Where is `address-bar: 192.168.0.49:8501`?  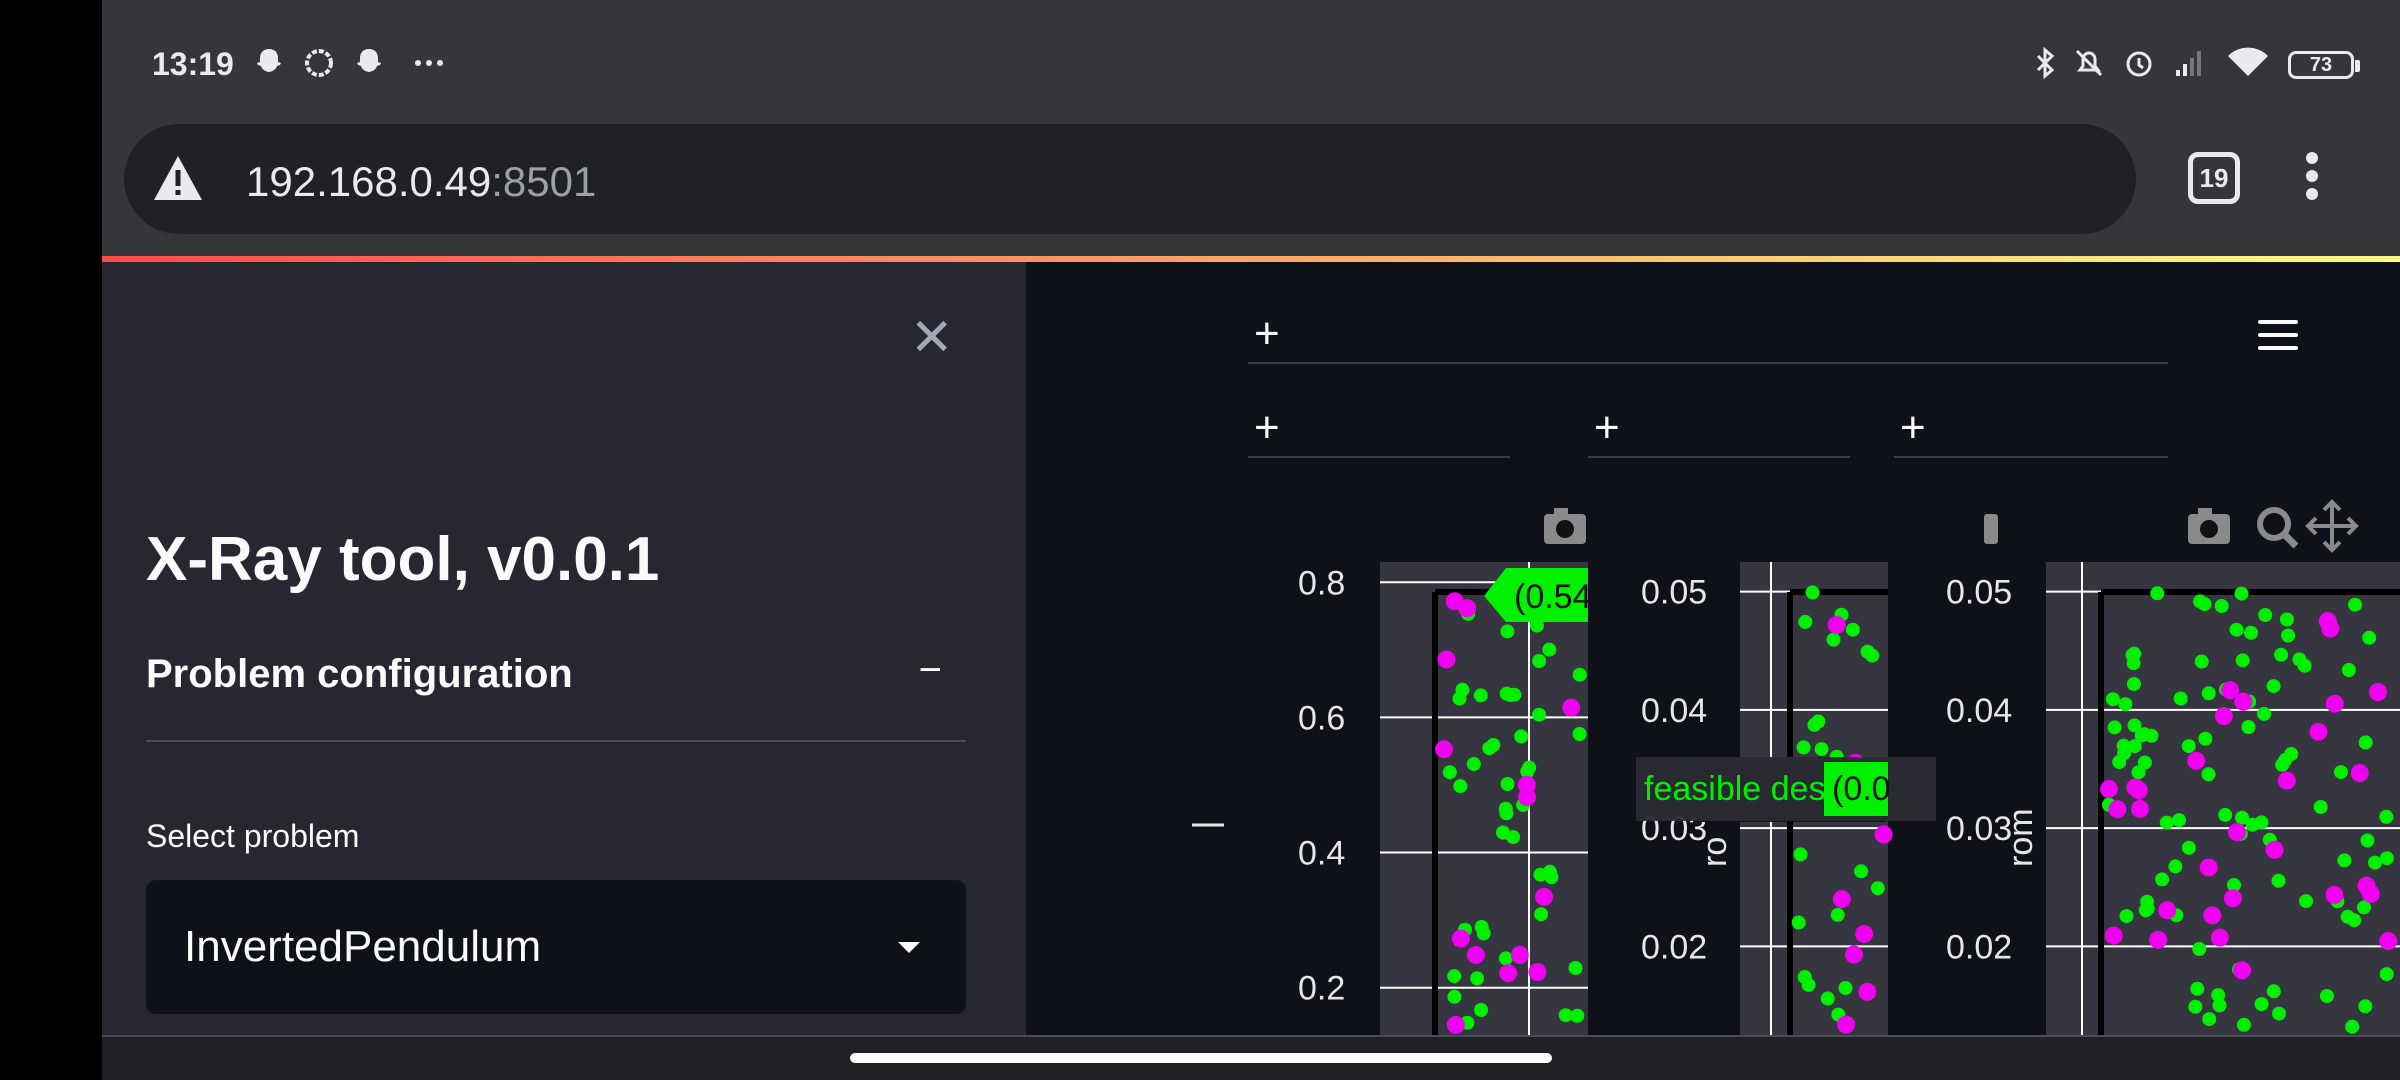 address-bar: 192.168.0.49:8501 is located at coordinates (1130, 179).